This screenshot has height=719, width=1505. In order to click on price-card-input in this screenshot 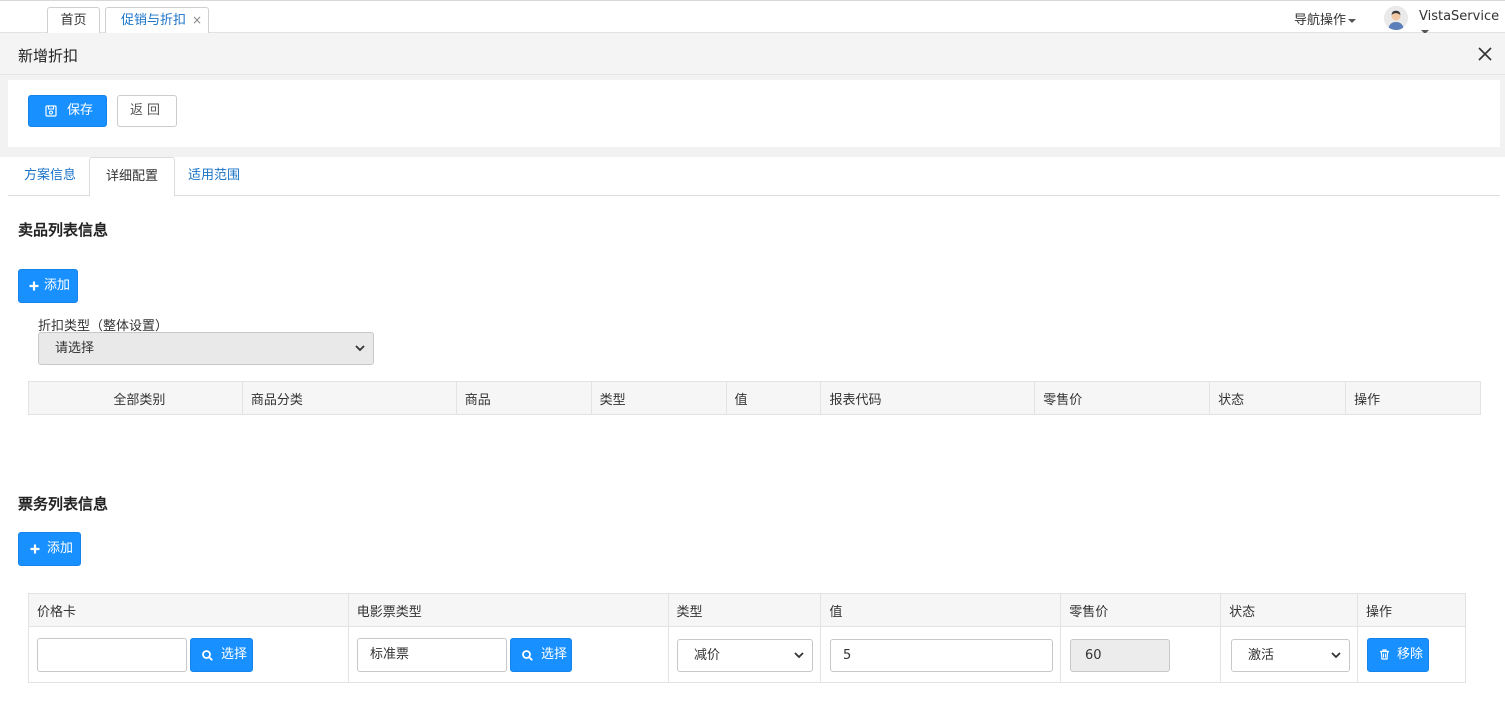, I will do `click(112, 655)`.